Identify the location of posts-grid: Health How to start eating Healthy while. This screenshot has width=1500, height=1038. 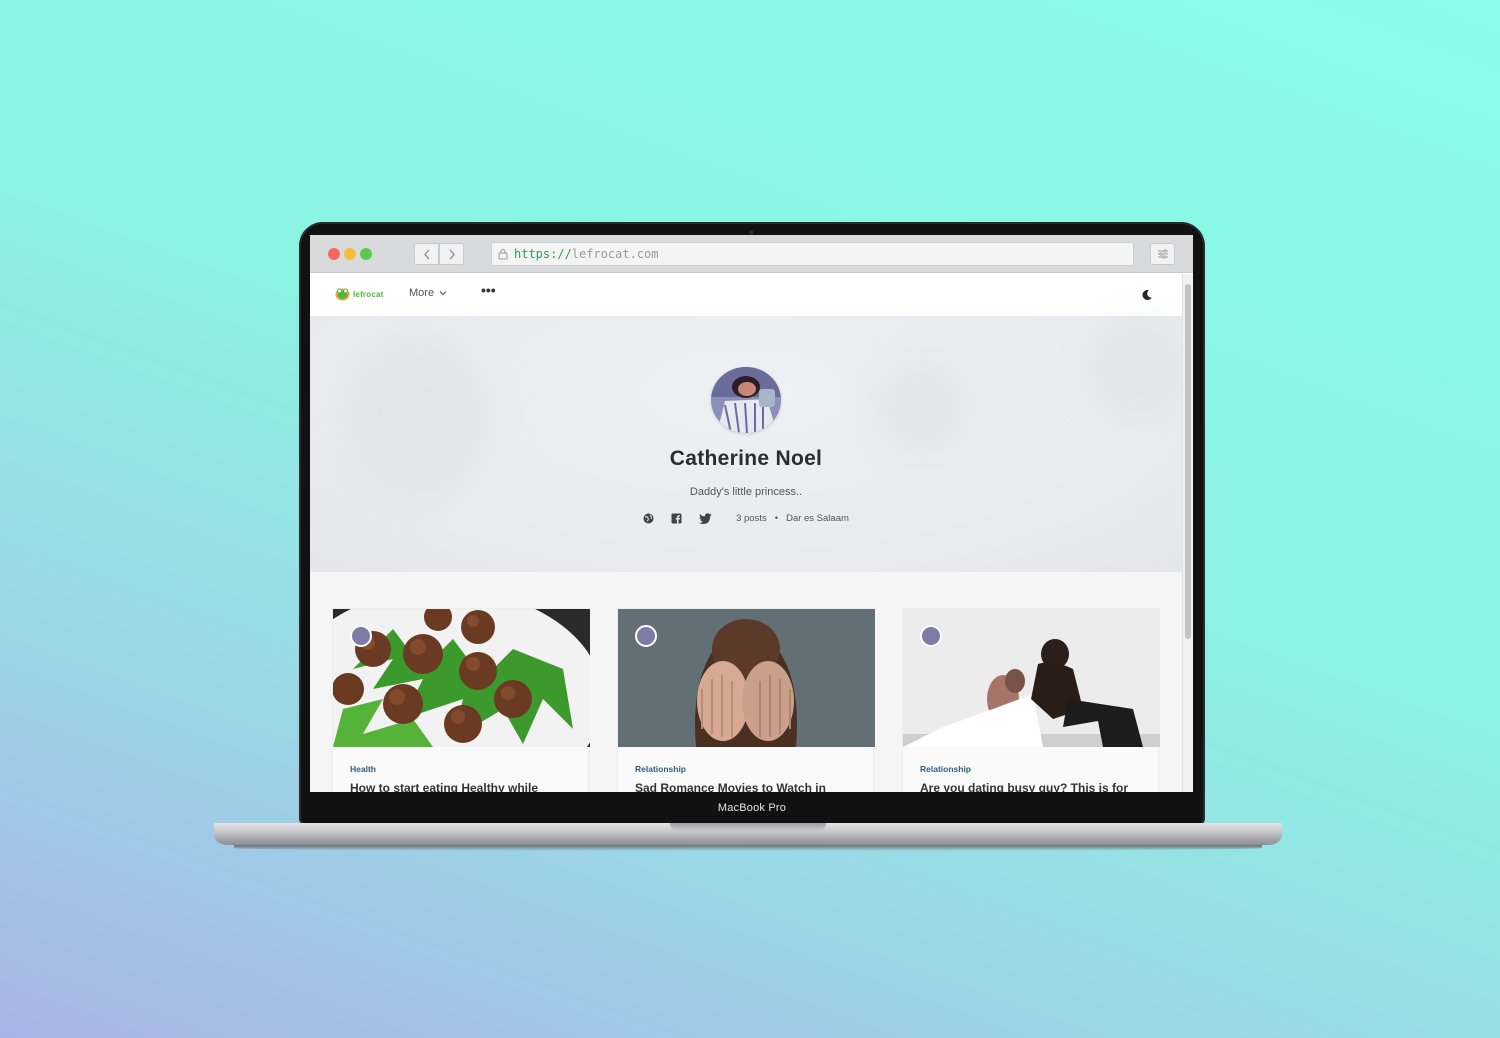
(746, 682).